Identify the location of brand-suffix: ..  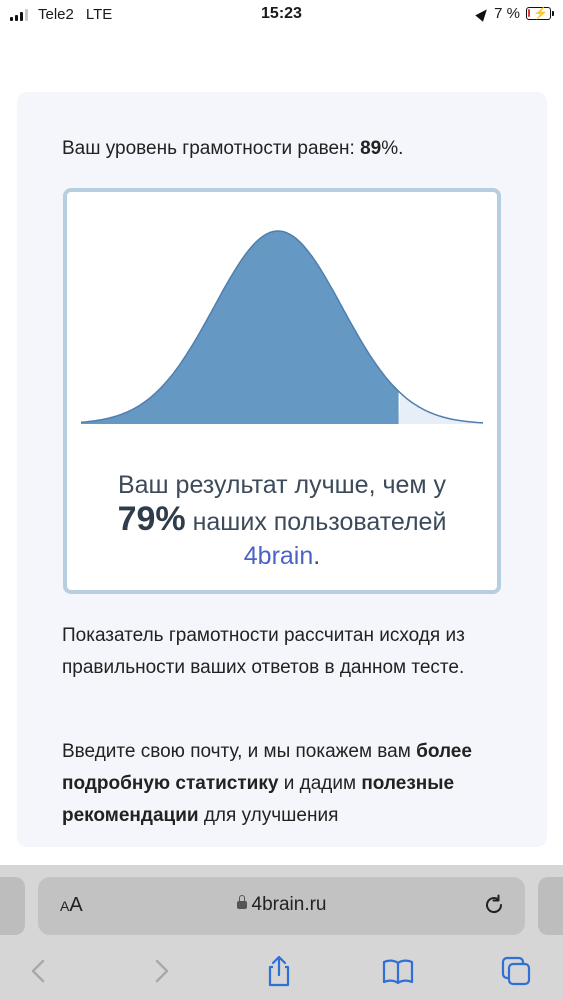
(317, 556).